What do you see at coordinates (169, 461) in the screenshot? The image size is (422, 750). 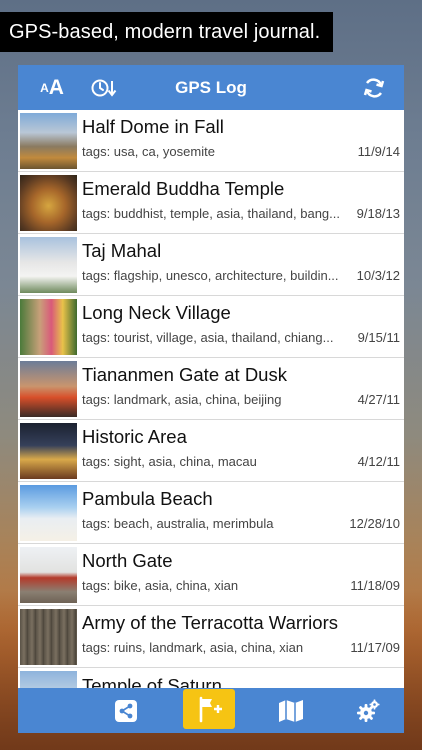 I see `entry-tags: tags: sight, asia, china, macau` at bounding box center [169, 461].